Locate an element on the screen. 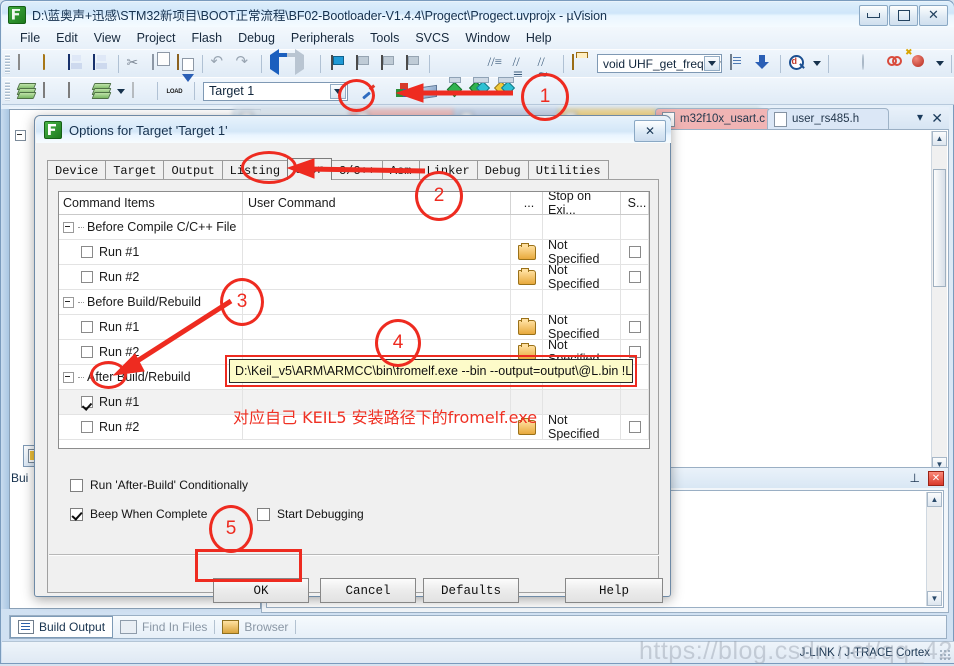  table-row: Before Compile C/C++ File is located at coordinates (354, 227).